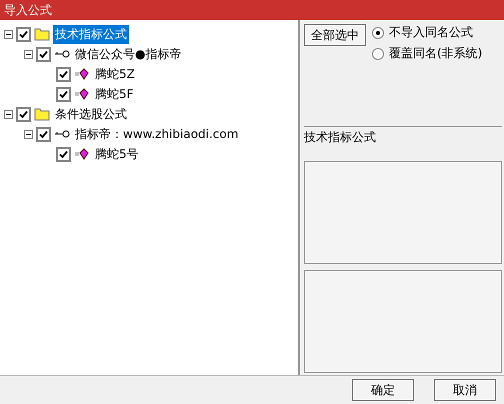 Image resolution: width=504 pixels, height=404 pixels. What do you see at coordinates (28, 10) in the screenshot?
I see `window-title: 导入公式` at bounding box center [28, 10].